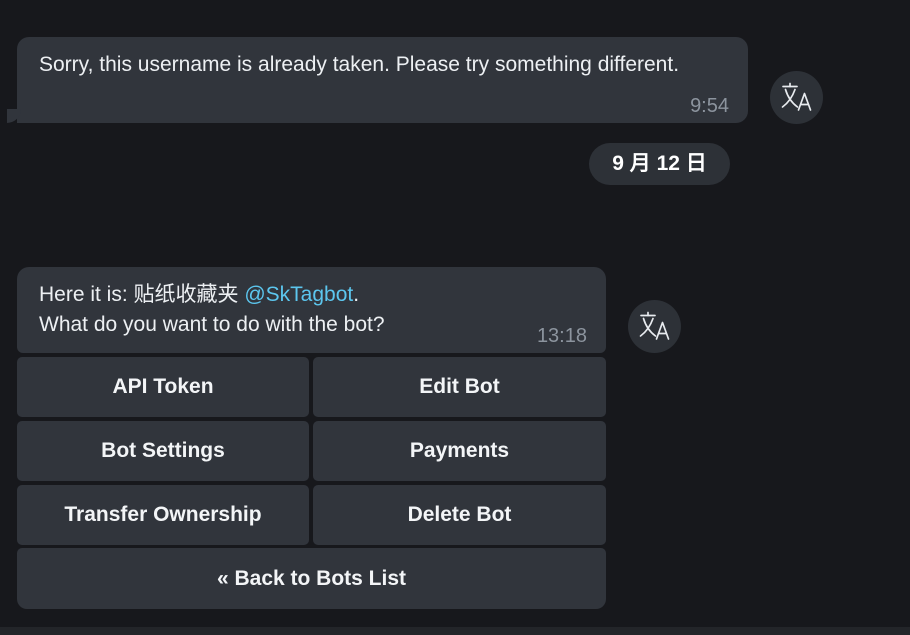 The image size is (910, 635). Describe the element at coordinates (163, 451) in the screenshot. I see `bot-settings-button: Bot Settings` at that location.